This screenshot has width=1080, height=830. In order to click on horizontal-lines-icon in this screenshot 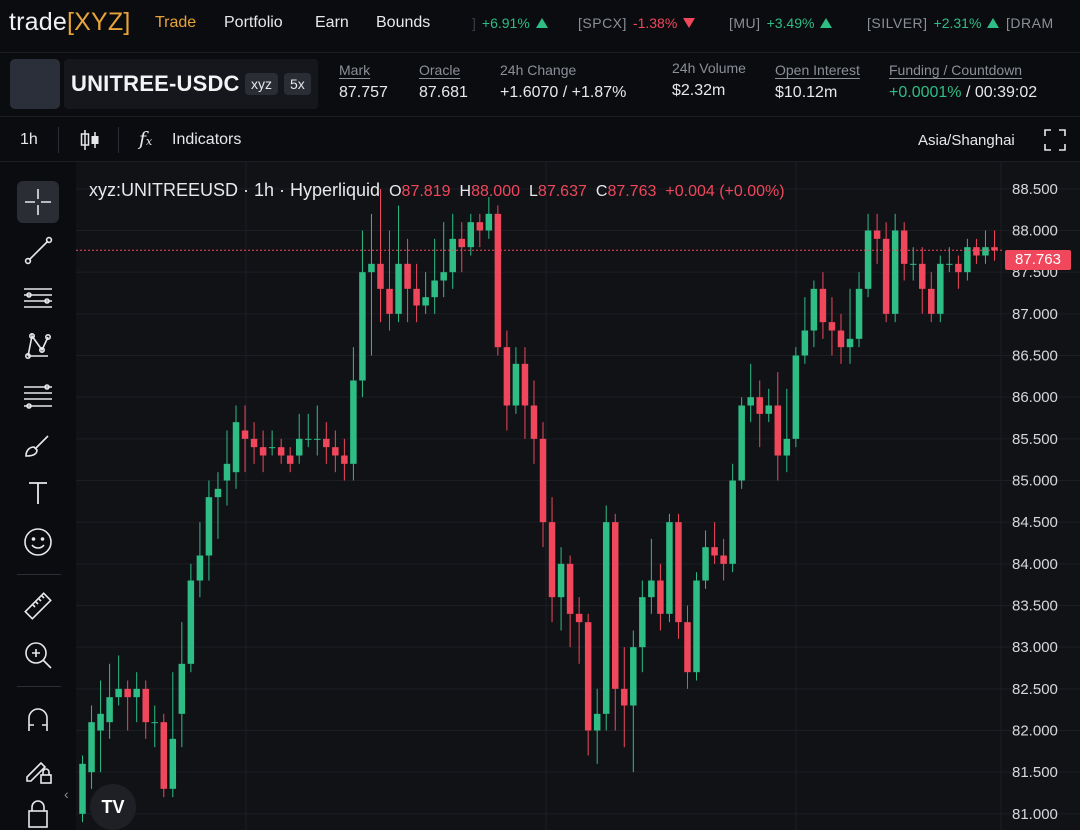, I will do `click(38, 298)`.